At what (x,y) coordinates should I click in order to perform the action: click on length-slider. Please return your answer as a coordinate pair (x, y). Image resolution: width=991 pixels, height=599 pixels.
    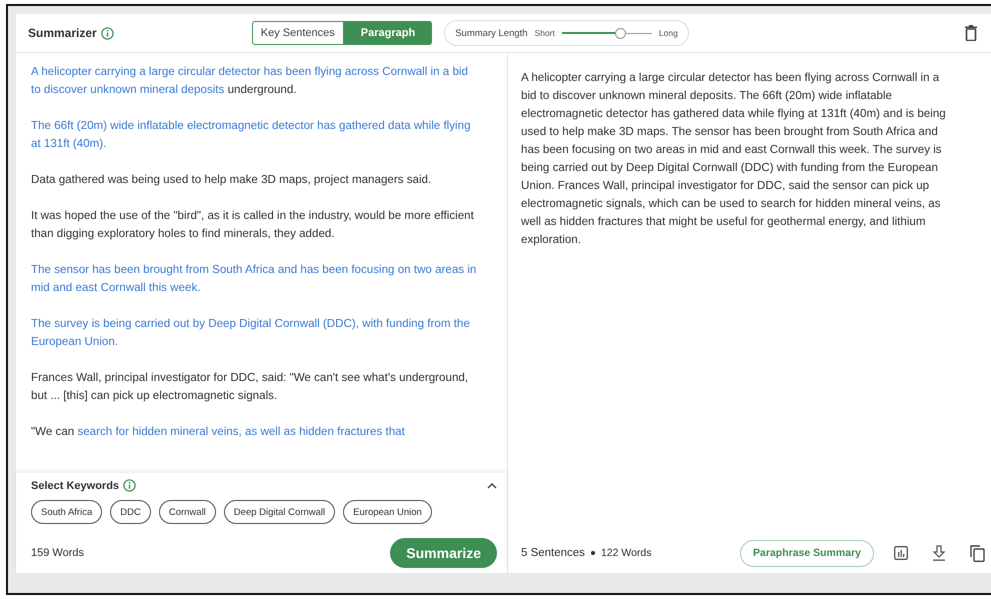
    Looking at the image, I should click on (607, 33).